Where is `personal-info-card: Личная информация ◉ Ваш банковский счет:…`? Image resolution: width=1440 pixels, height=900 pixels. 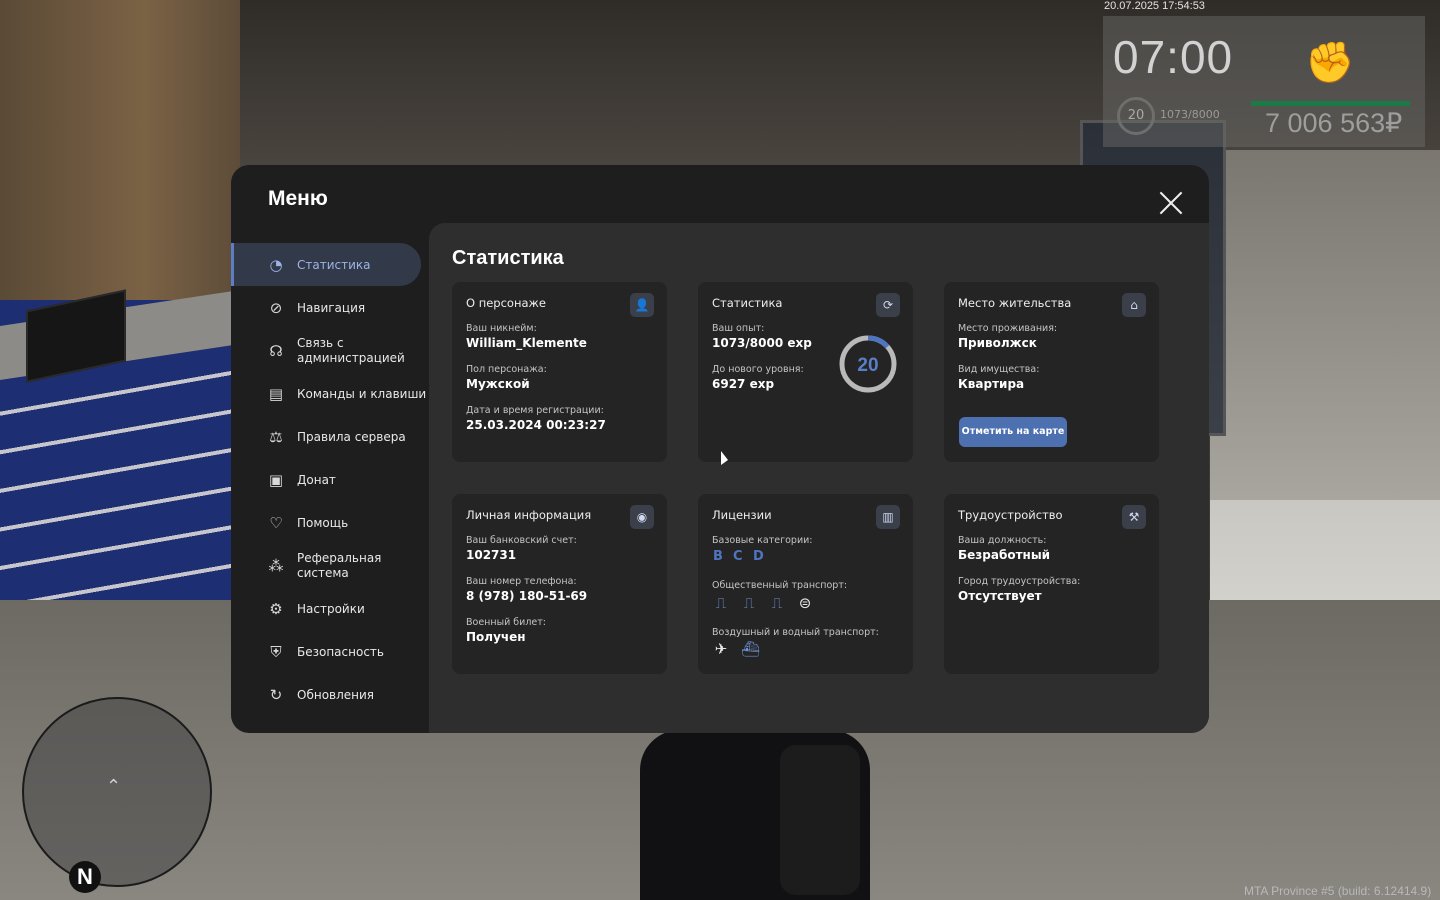 personal-info-card: Личная информация ◉ Ваш банковский счет:… is located at coordinates (559, 584).